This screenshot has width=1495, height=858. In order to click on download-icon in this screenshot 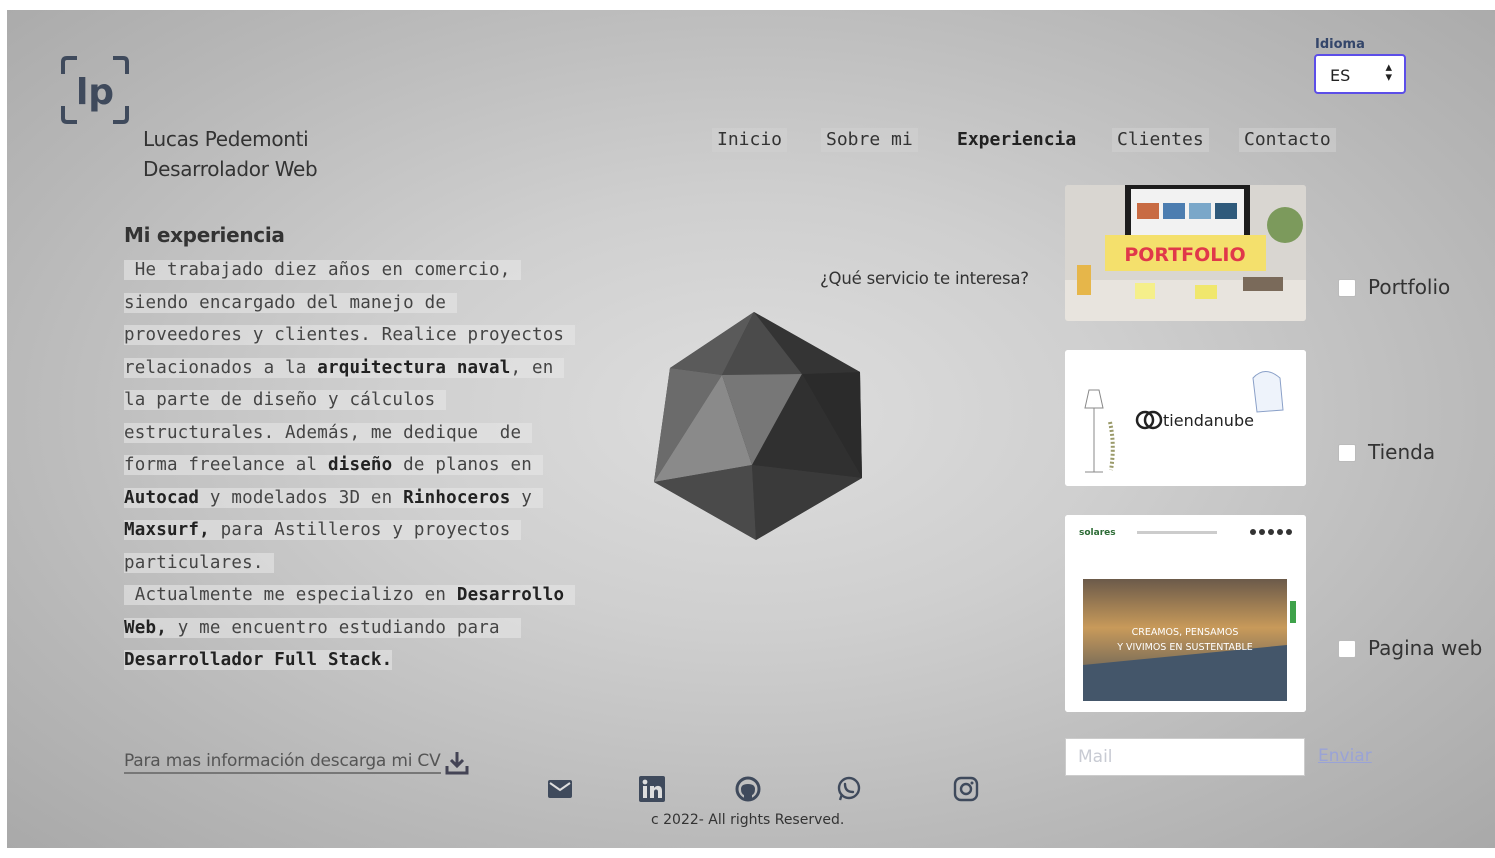, I will do `click(457, 763)`.